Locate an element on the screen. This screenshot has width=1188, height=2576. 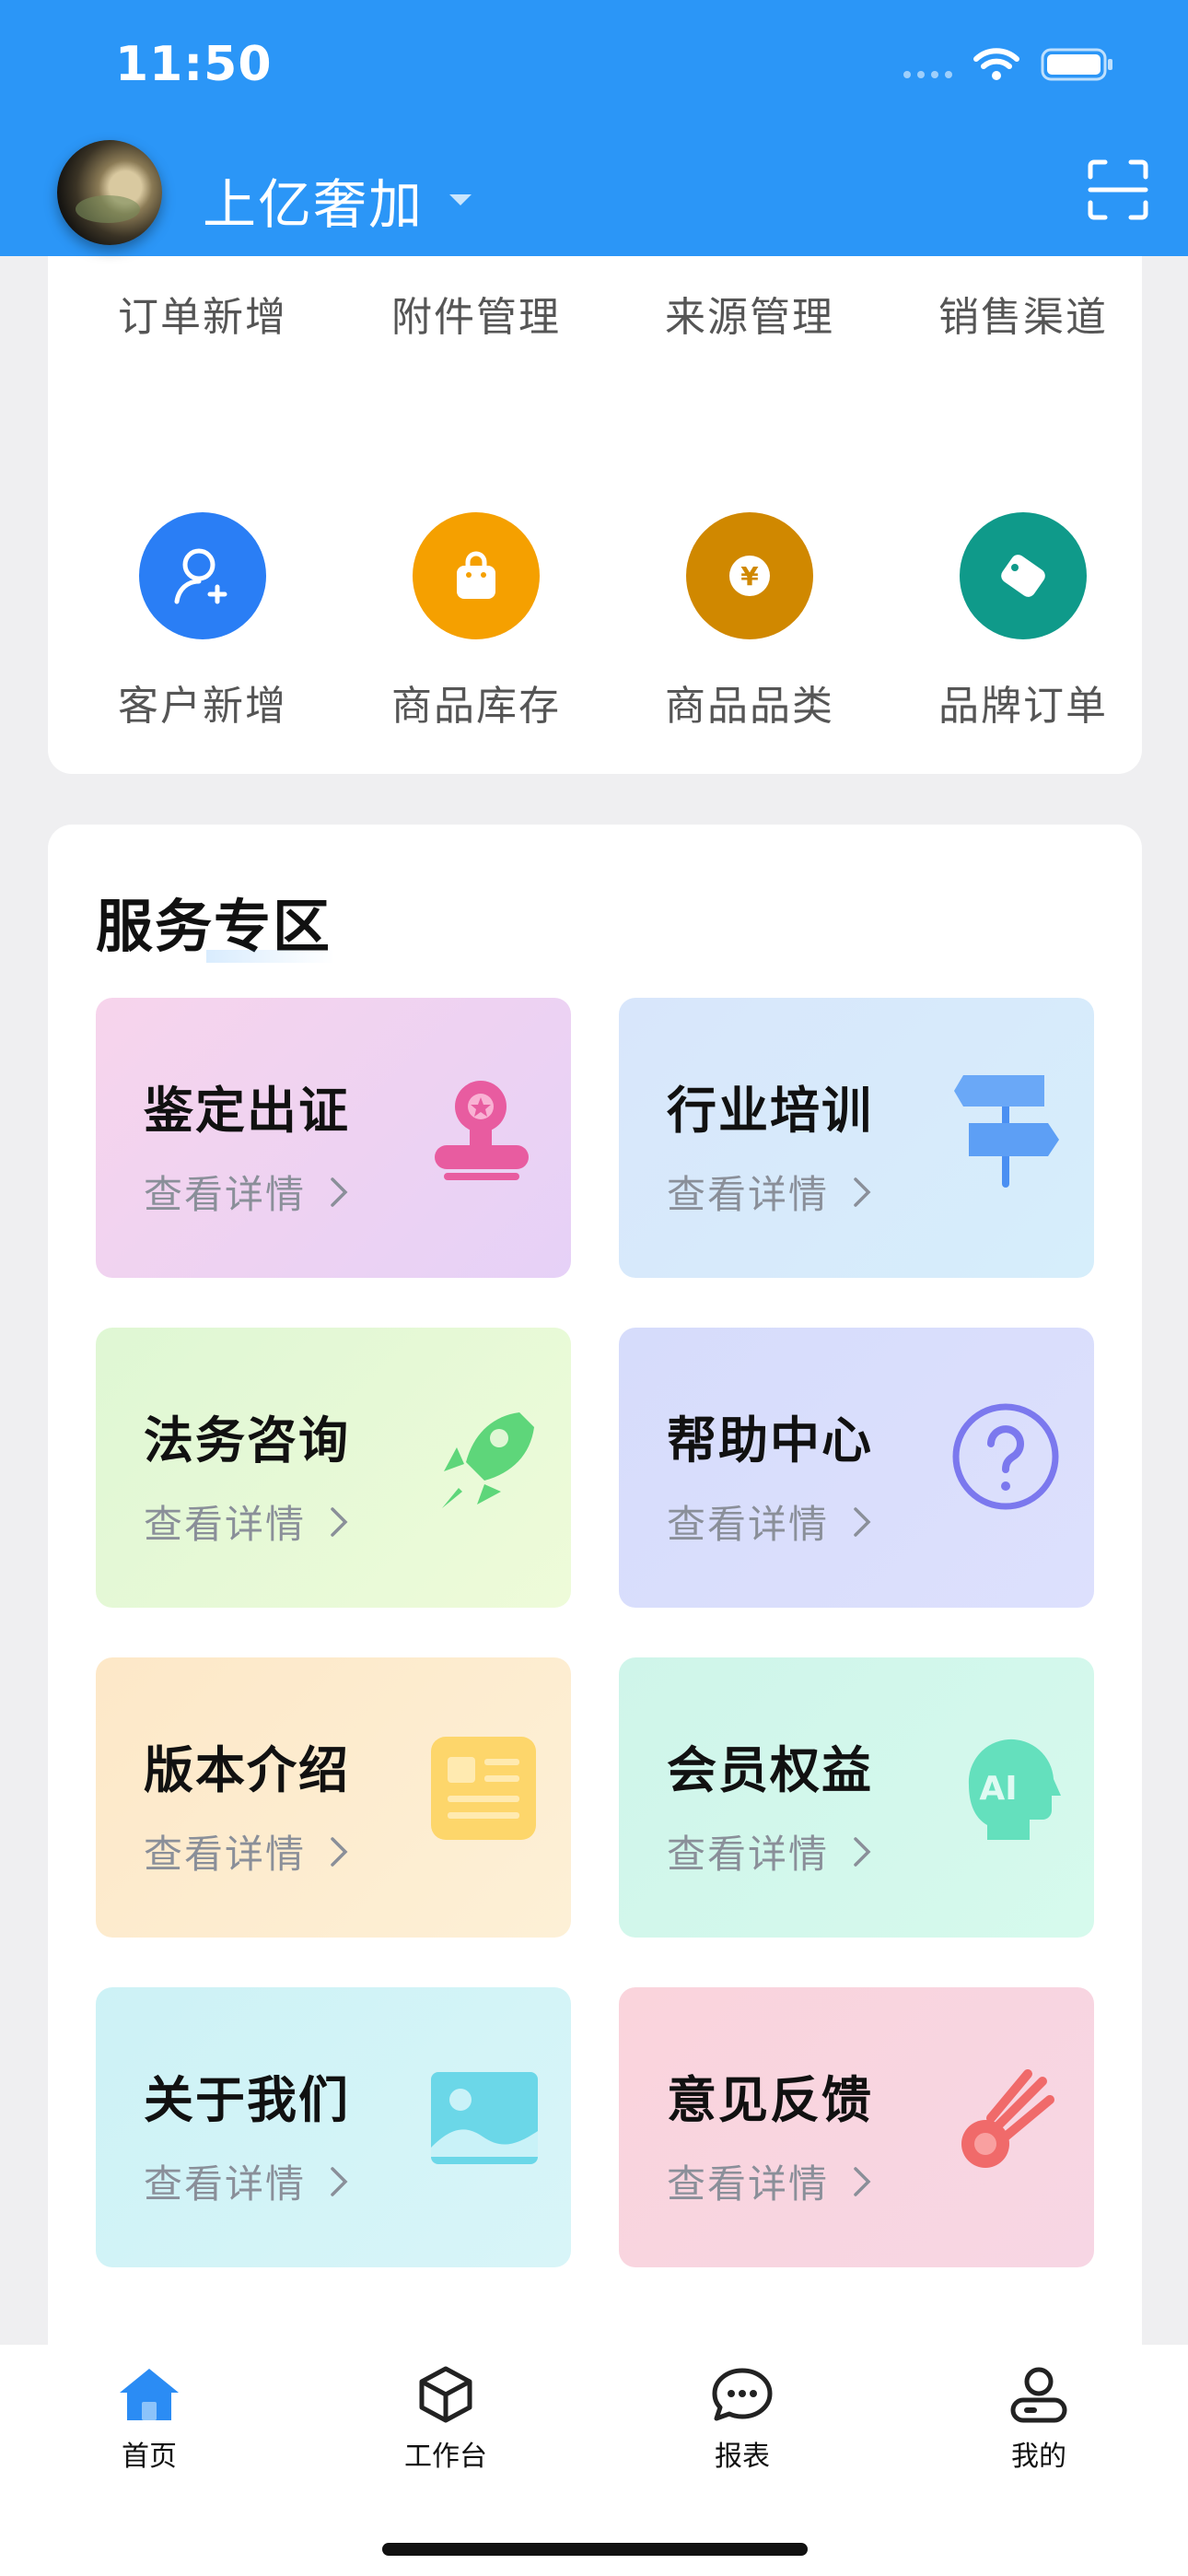
chat-icon is located at coordinates (742, 2394).